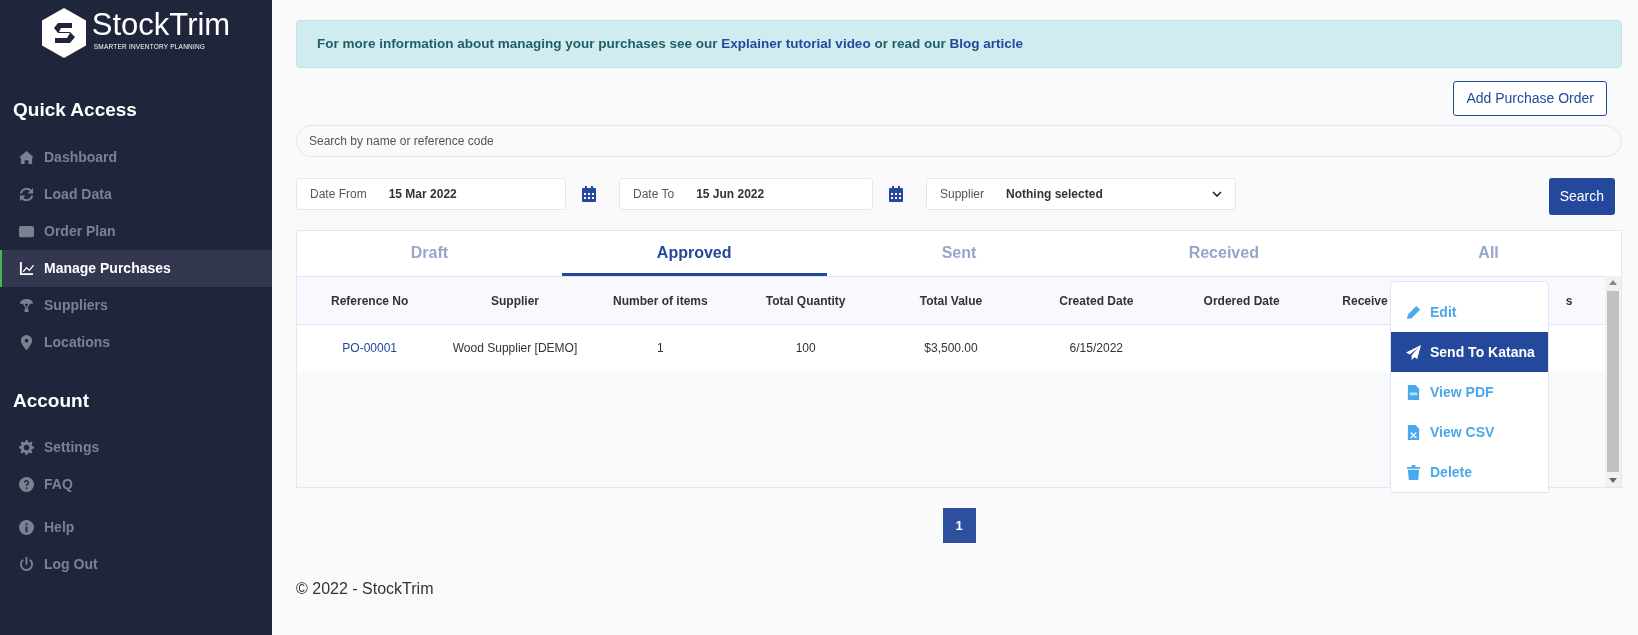 Image resolution: width=1638 pixels, height=635 pixels. I want to click on scrollbar, so click(1613, 381).